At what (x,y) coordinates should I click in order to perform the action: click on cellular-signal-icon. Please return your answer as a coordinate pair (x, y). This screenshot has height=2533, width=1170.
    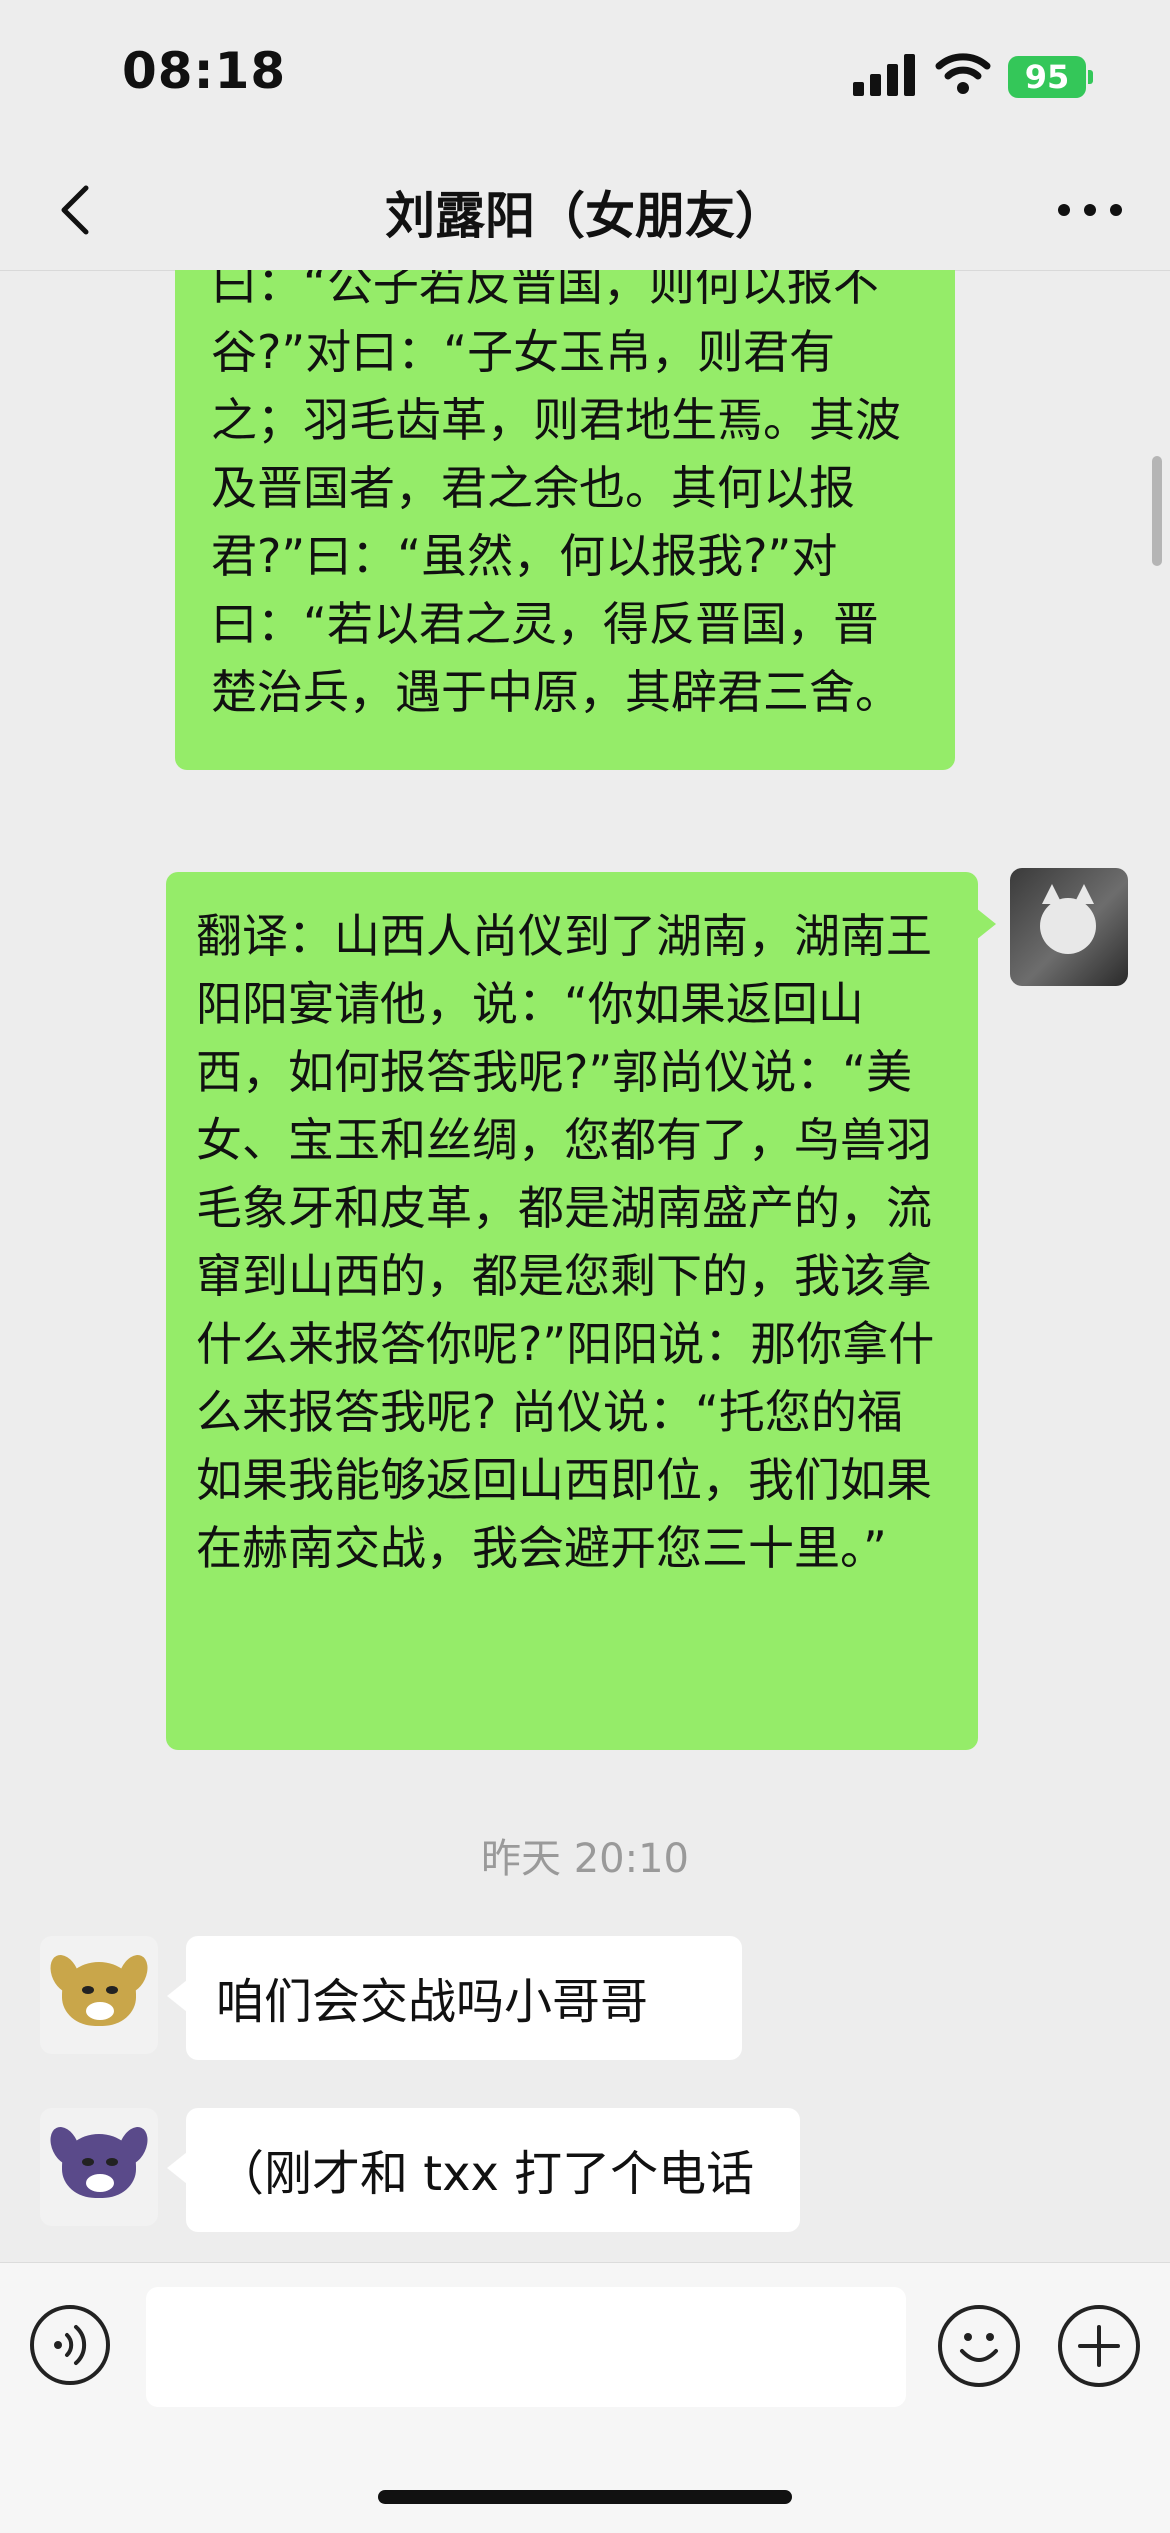
    Looking at the image, I should click on (885, 74).